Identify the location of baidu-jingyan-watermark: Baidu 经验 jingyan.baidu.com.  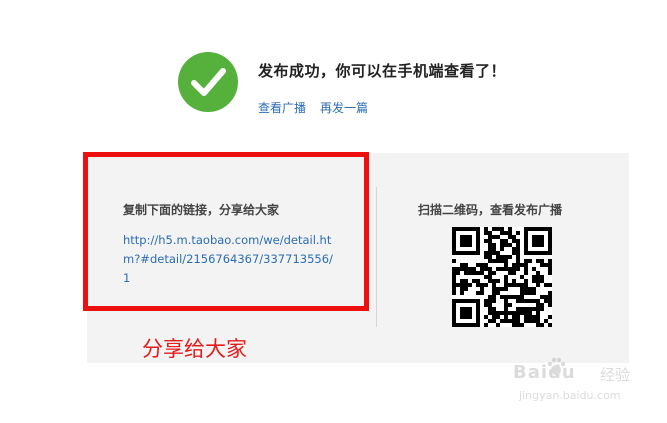
(575, 382).